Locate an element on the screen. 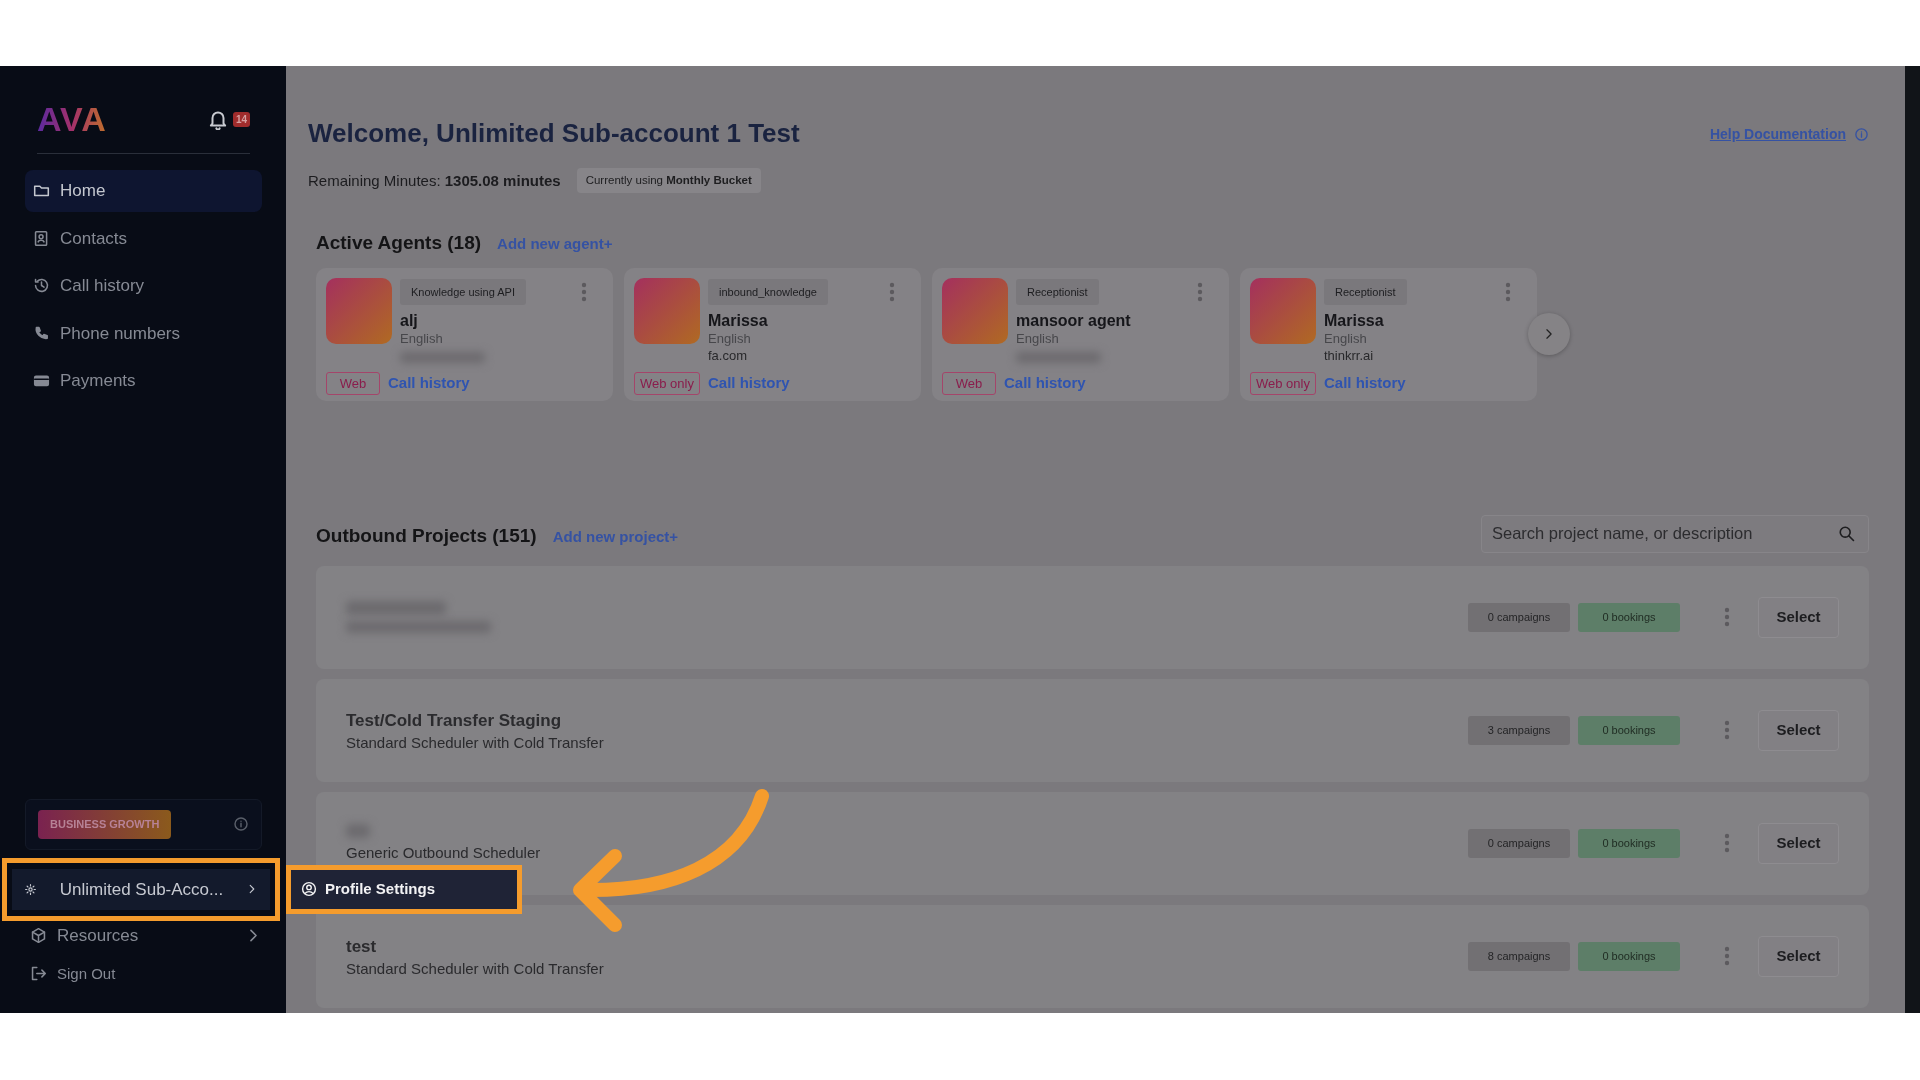 The image size is (1920, 1080). agent-tag: Knowledge using API is located at coordinates (463, 292).